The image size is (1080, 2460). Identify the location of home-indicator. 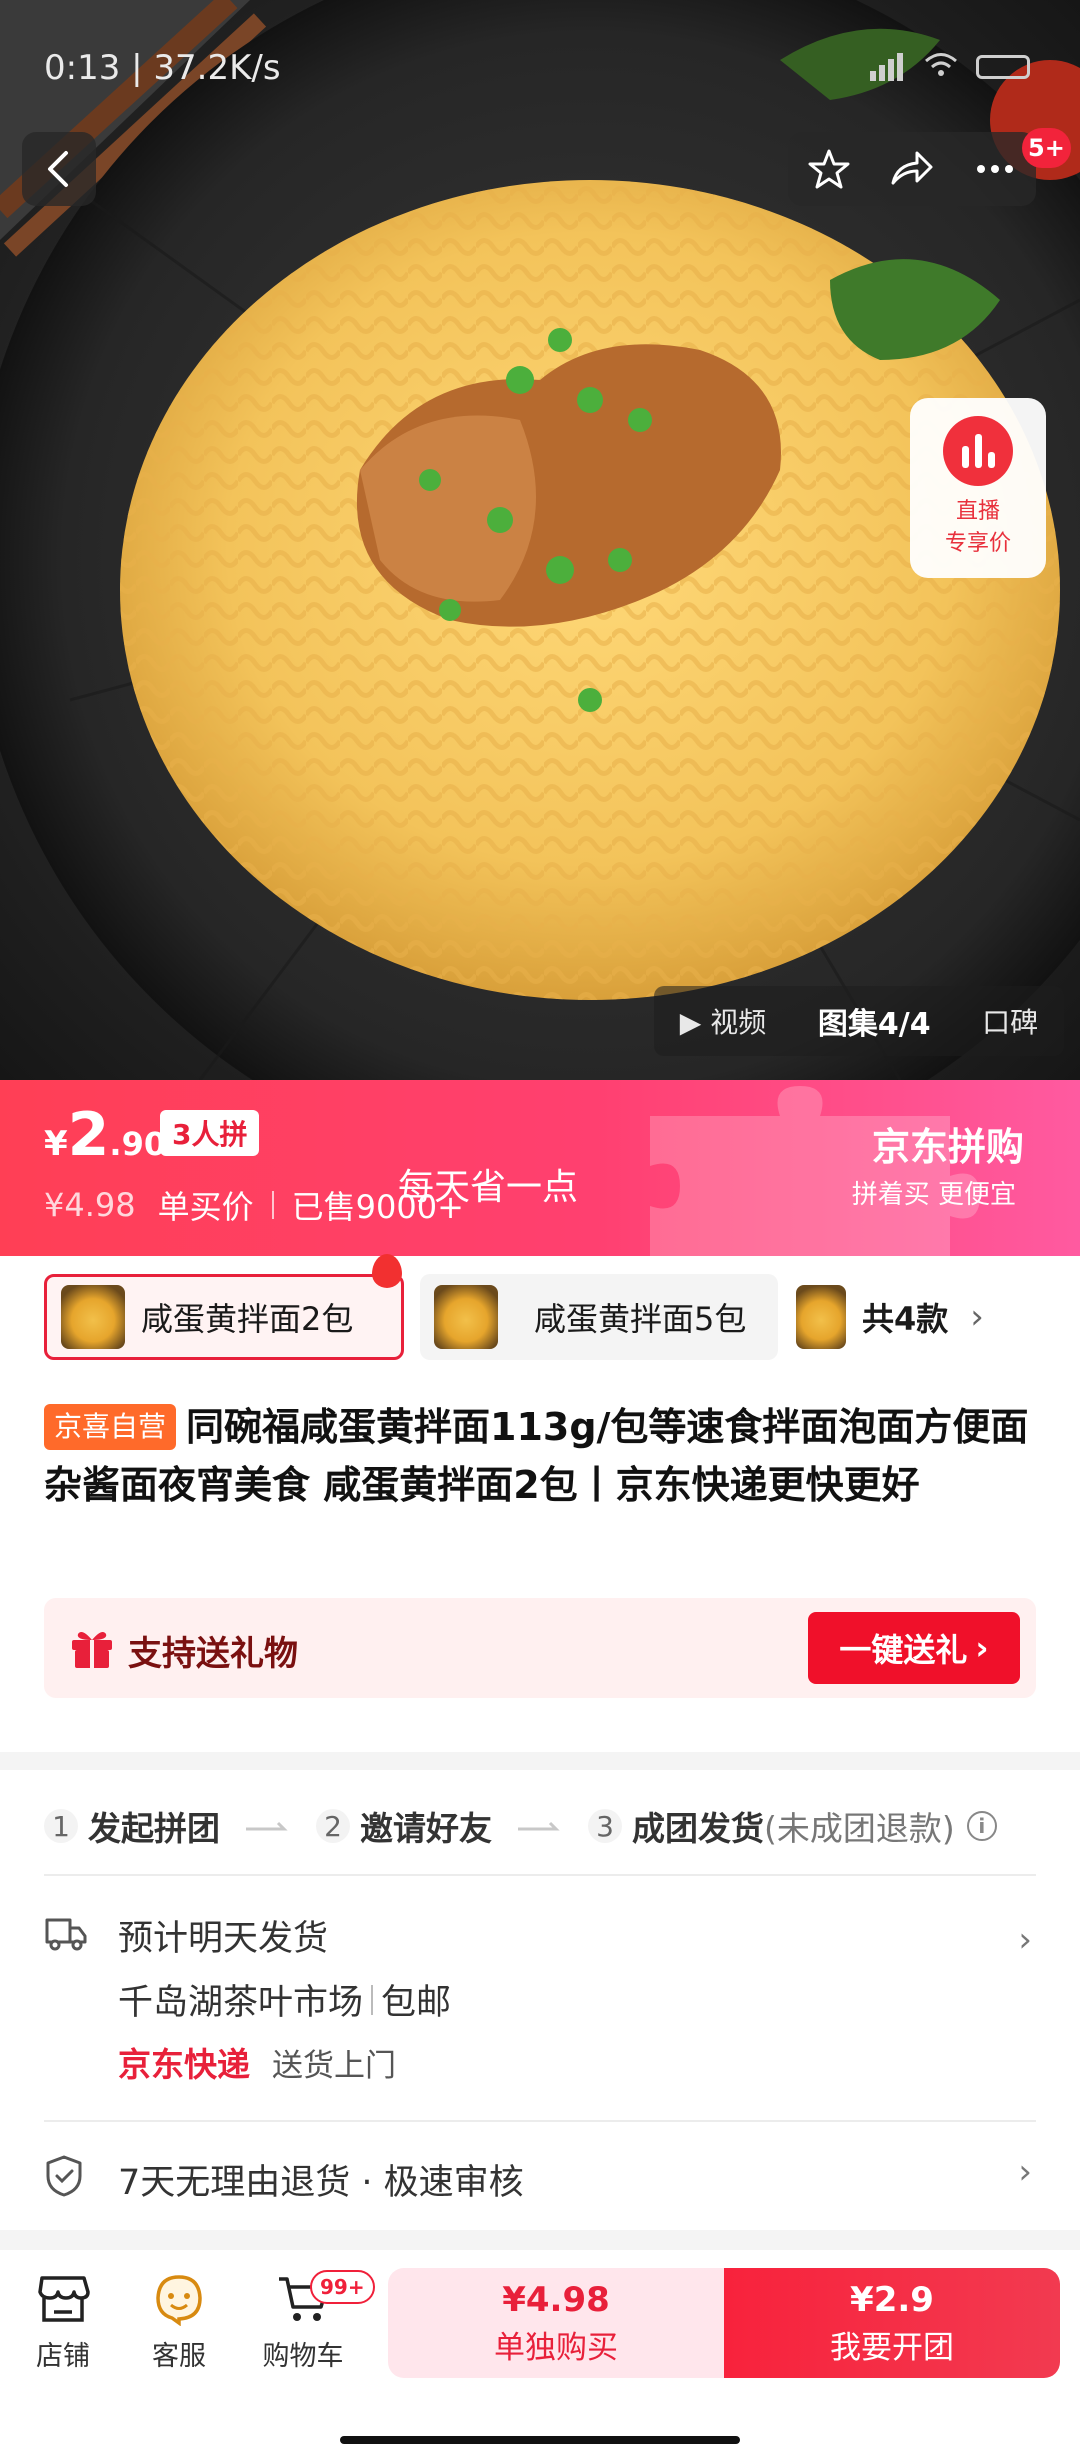
(540, 2440).